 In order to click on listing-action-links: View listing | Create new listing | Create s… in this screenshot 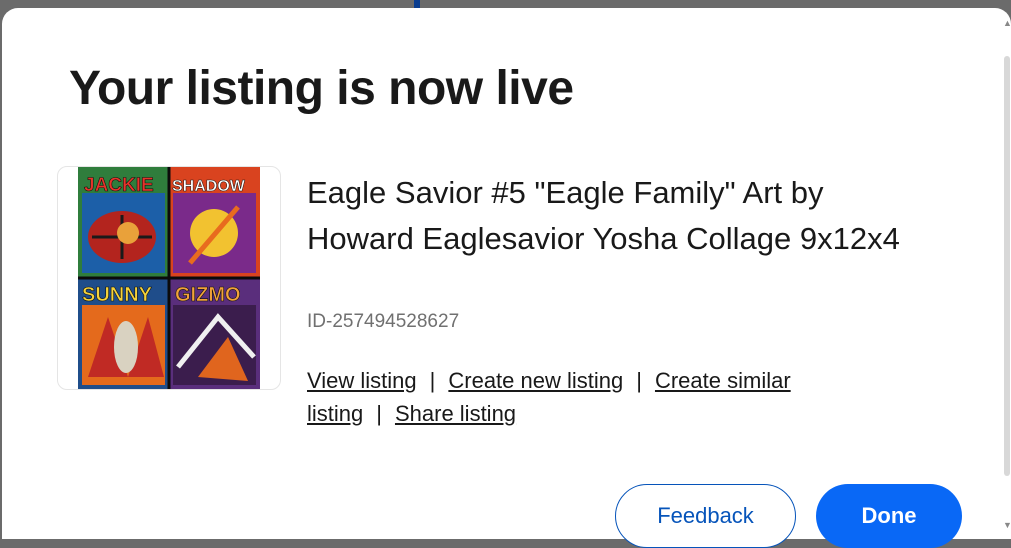, I will do `click(607, 397)`.